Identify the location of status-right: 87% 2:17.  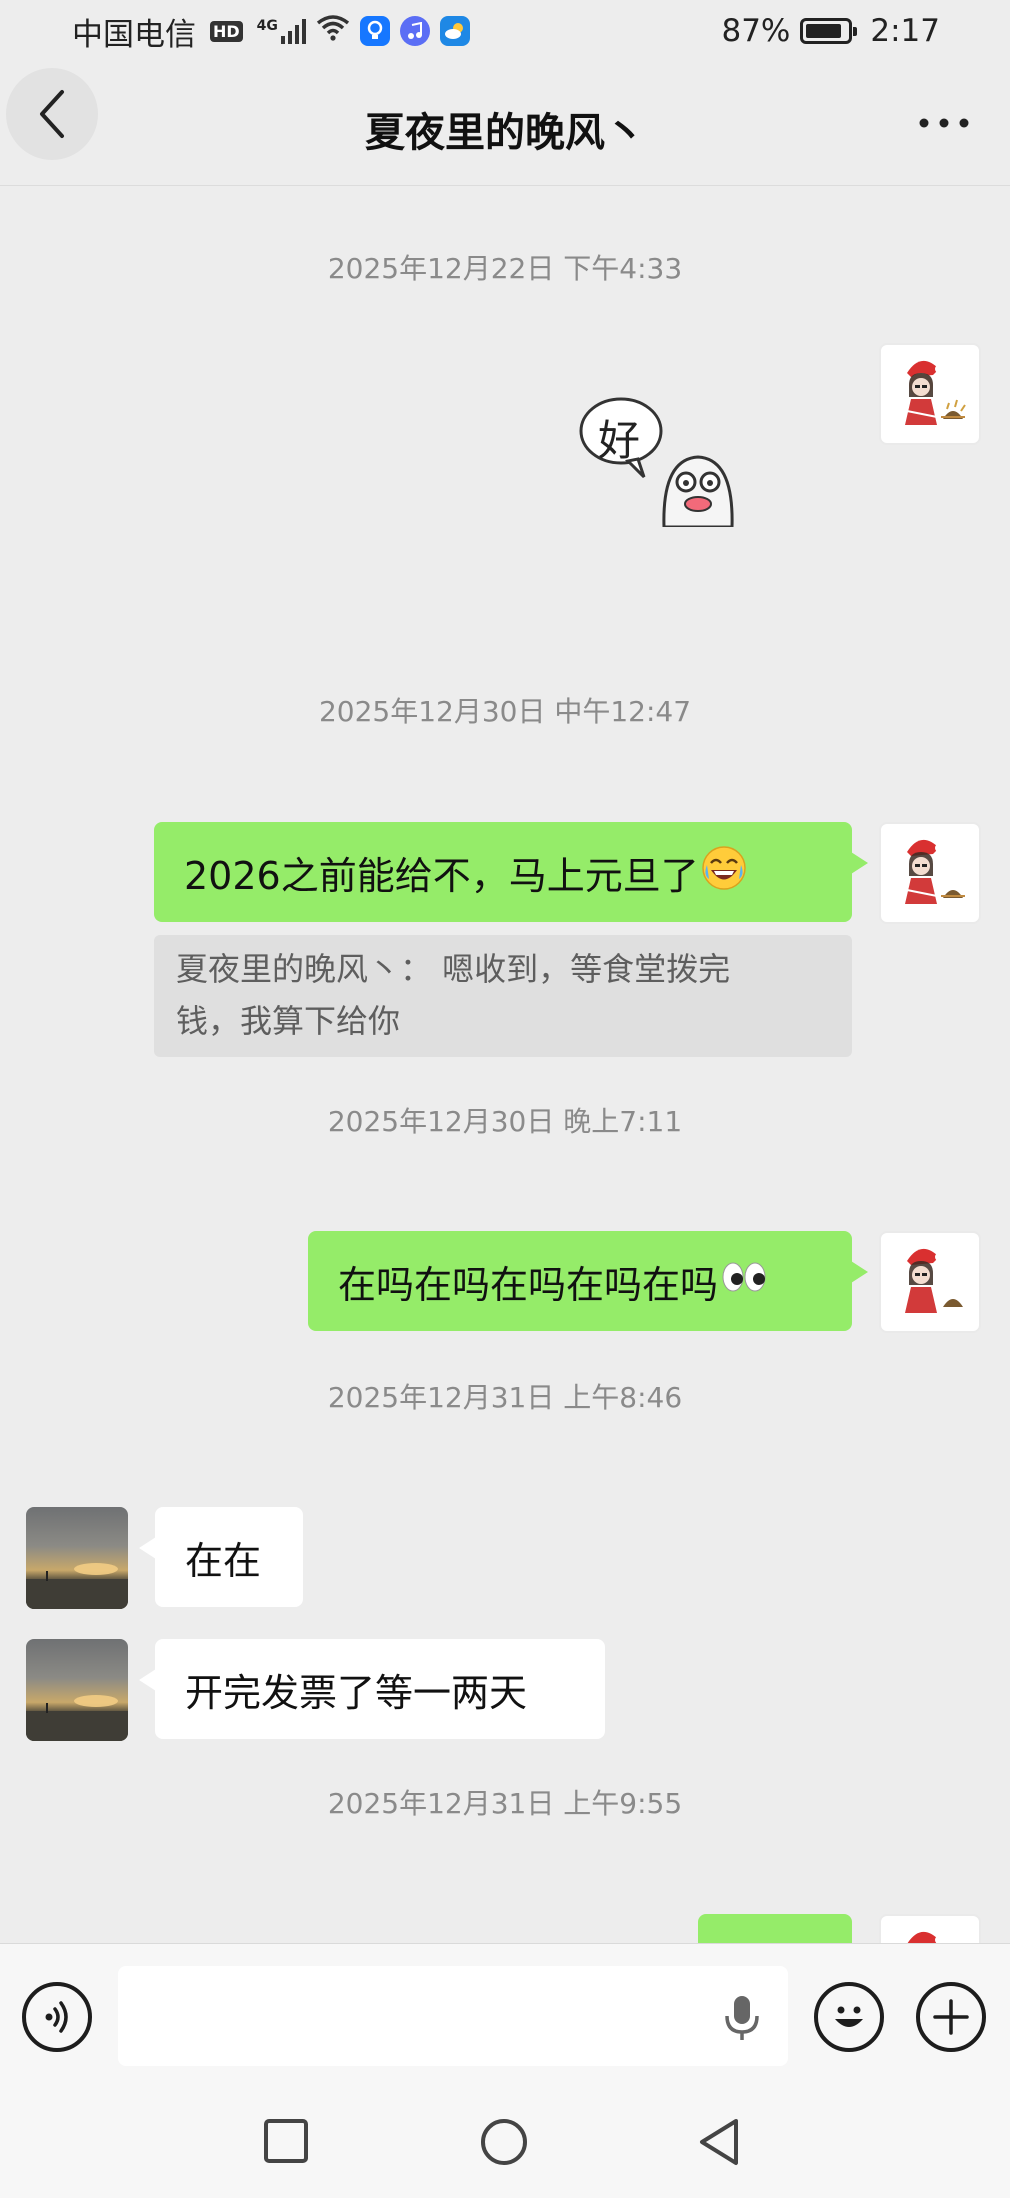
(830, 31).